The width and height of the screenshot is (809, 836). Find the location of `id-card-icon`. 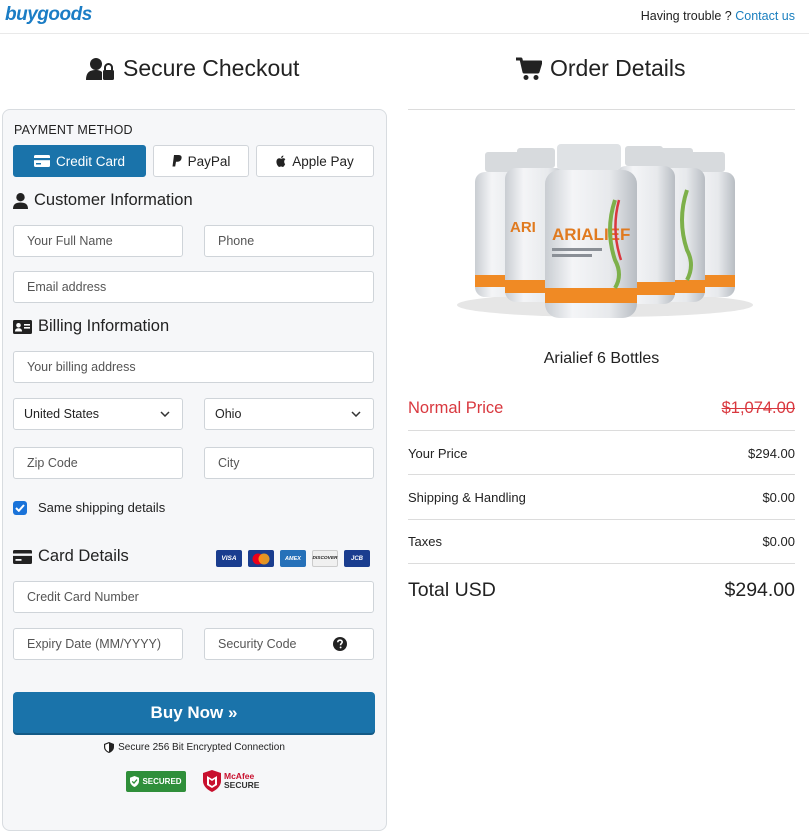

id-card-icon is located at coordinates (22, 326).